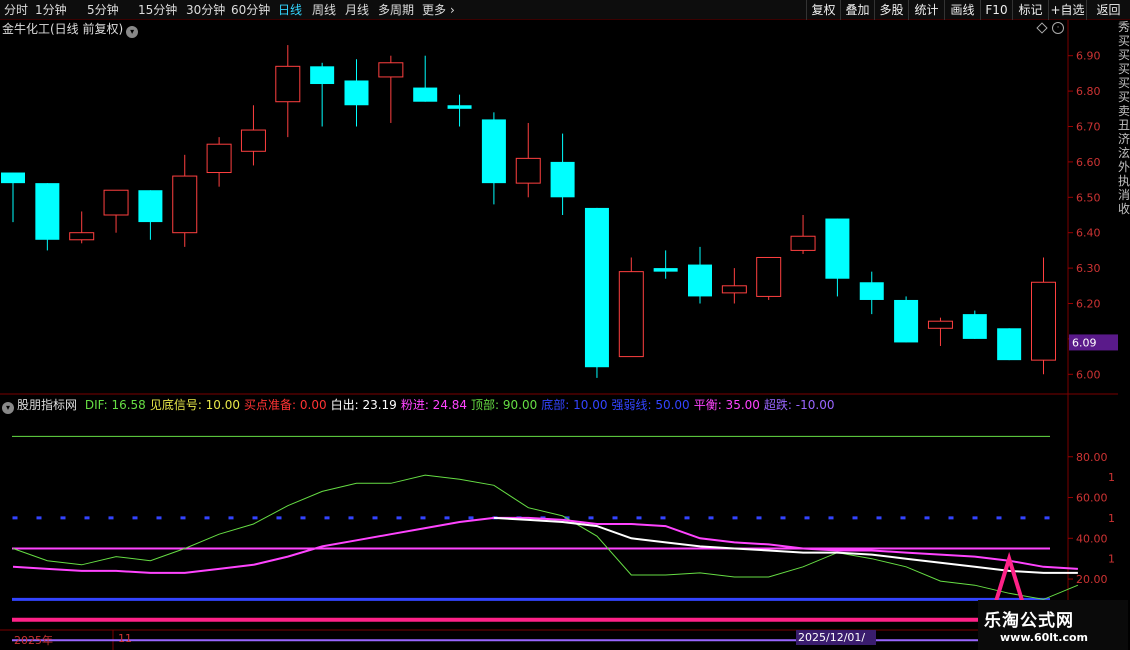 The width and height of the screenshot is (1130, 650). I want to click on year-label: 2025年, so click(33, 640).